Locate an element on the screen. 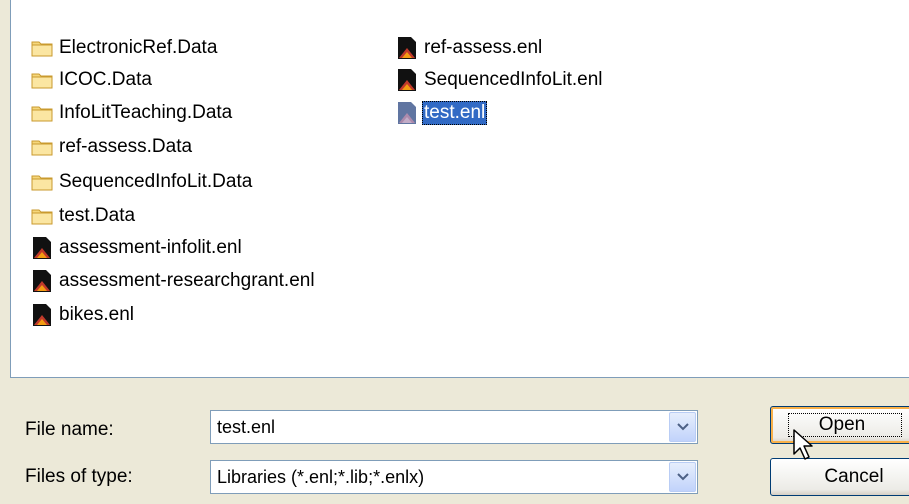 The width and height of the screenshot is (909, 504). list-item-enl: assessment-infolit.enl is located at coordinates (137, 248).